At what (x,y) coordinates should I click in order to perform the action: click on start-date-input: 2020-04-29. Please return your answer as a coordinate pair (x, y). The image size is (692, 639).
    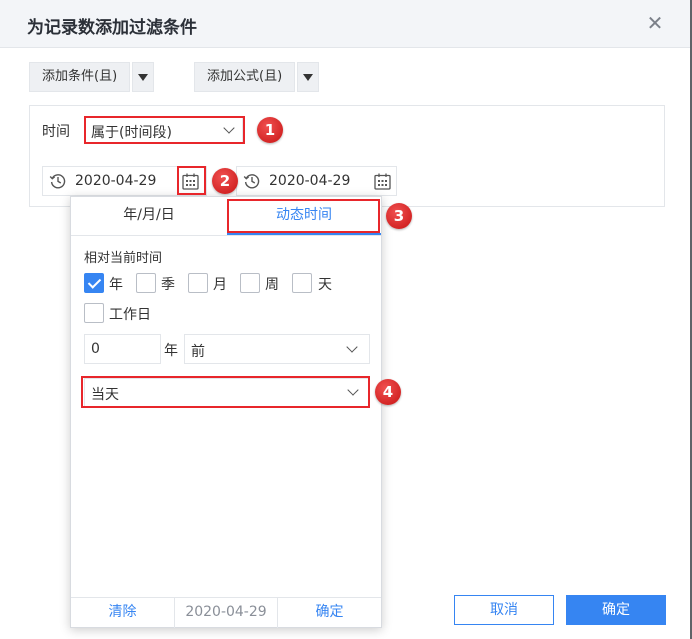
    Looking at the image, I should click on (124, 181).